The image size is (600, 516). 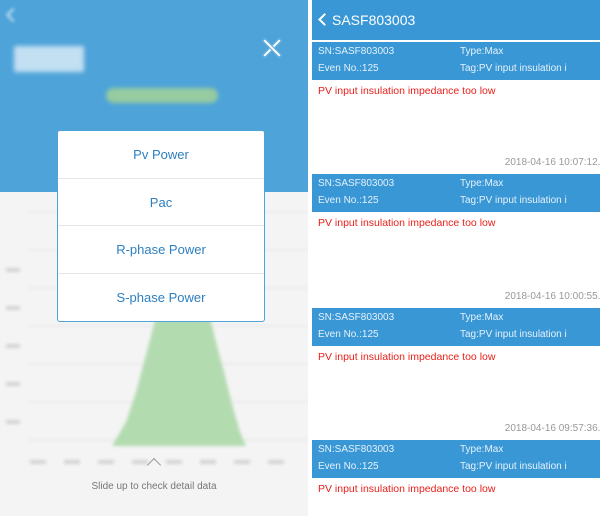 I want to click on chart-series-menu: Pv Power Pac R-phase Power S-phase Power, so click(x=161, y=226).